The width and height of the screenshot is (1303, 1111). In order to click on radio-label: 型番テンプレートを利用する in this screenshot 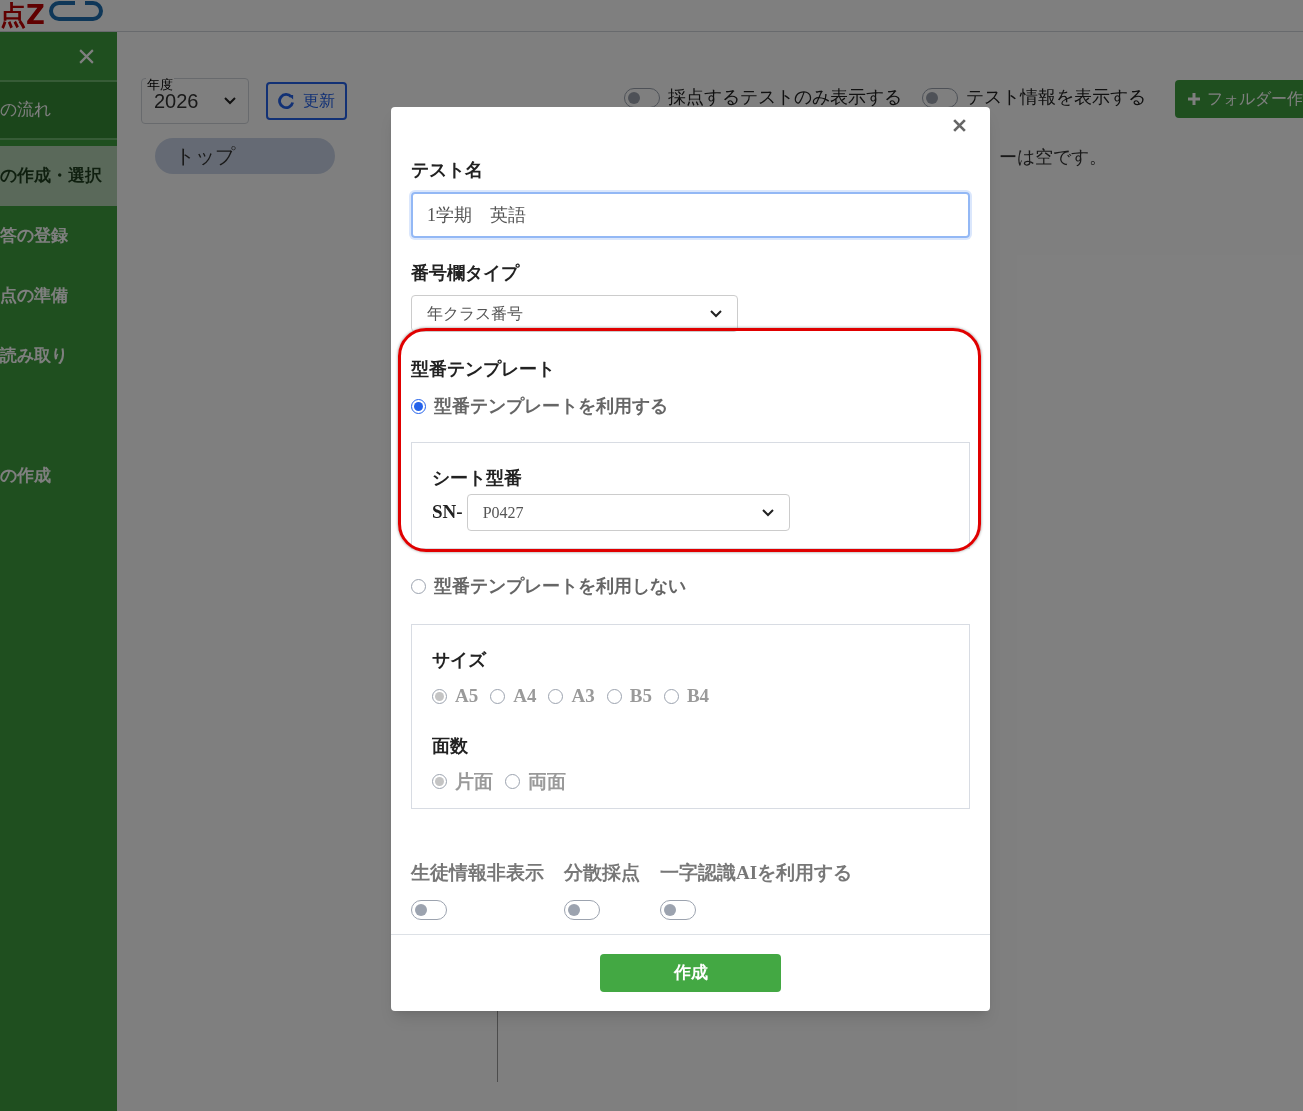, I will do `click(551, 406)`.